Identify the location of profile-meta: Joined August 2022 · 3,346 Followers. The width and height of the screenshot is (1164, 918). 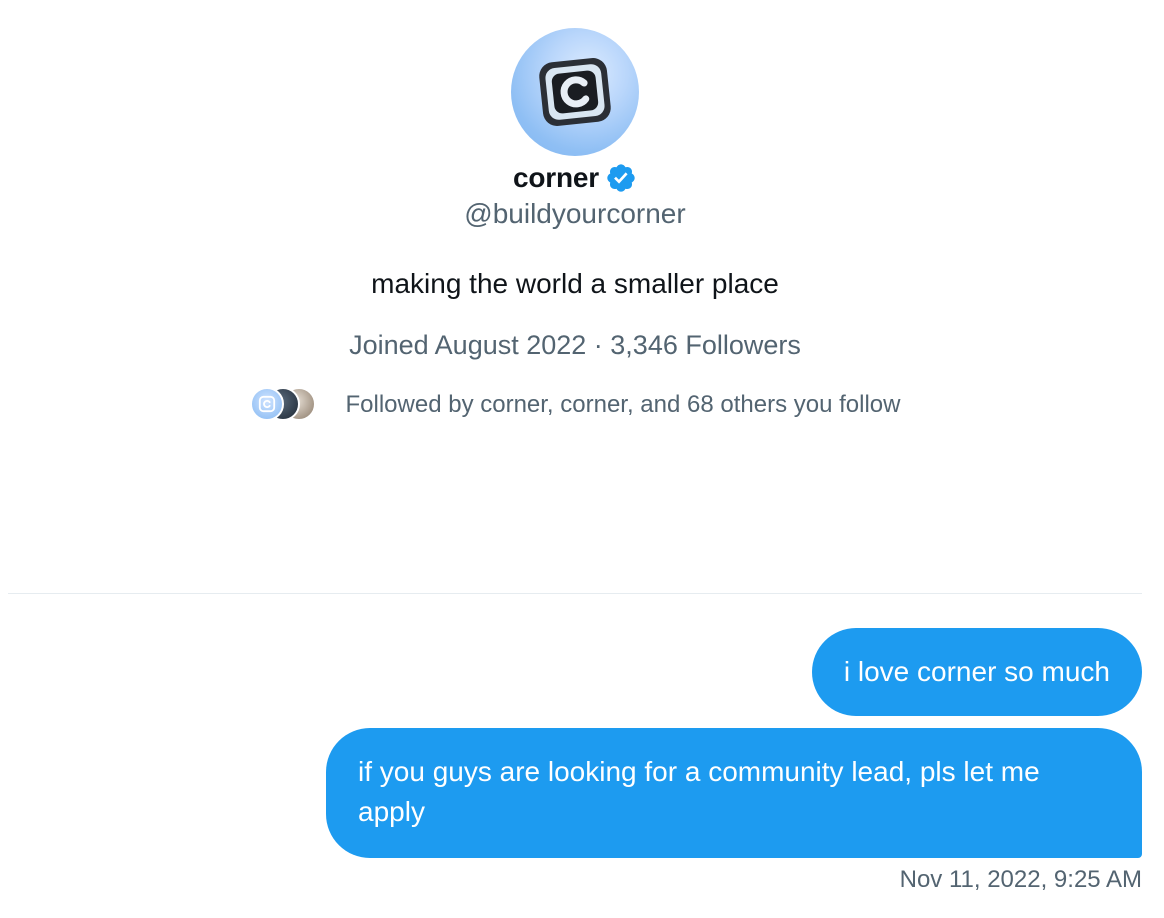
(575, 345).